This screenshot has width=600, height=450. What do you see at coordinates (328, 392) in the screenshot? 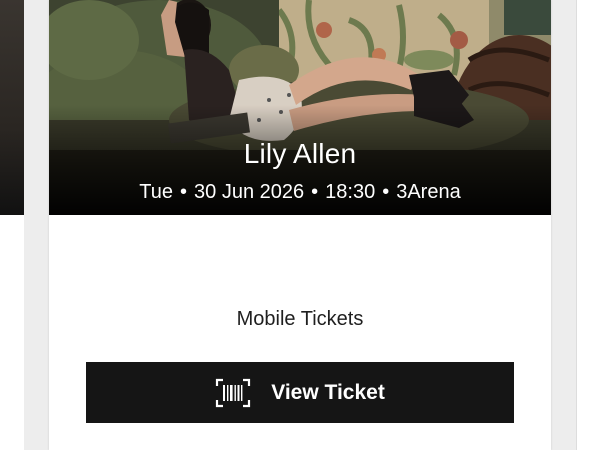
I see `view-ticket-label: View Ticket` at bounding box center [328, 392].